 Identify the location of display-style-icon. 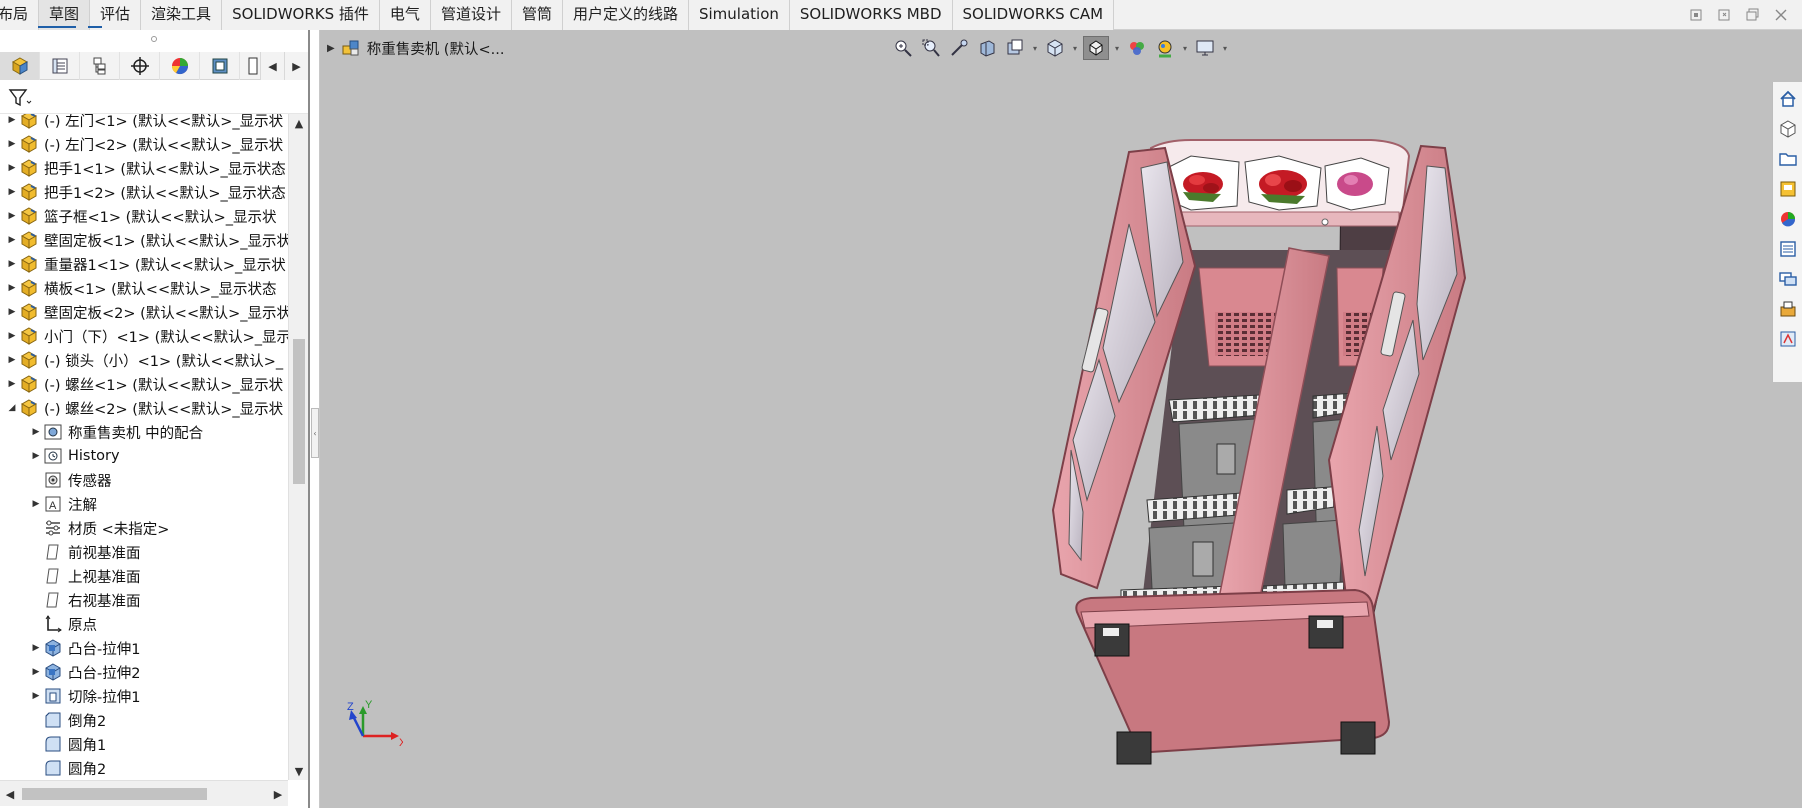
(1096, 48).